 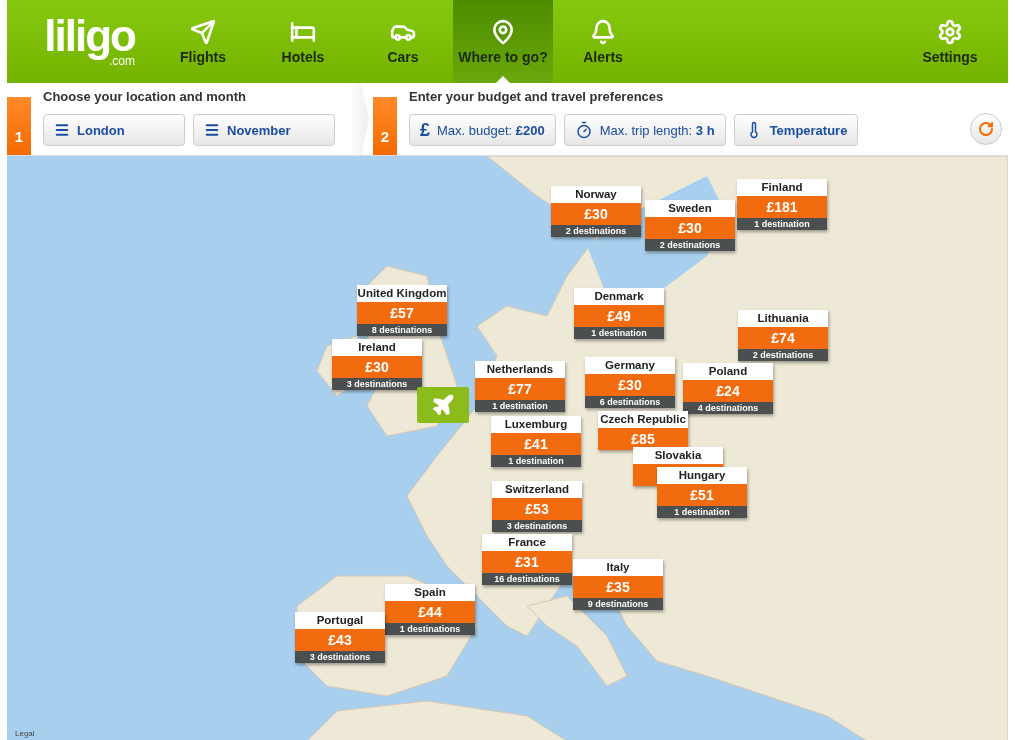 What do you see at coordinates (19, 126) in the screenshot?
I see `step-number: 1` at bounding box center [19, 126].